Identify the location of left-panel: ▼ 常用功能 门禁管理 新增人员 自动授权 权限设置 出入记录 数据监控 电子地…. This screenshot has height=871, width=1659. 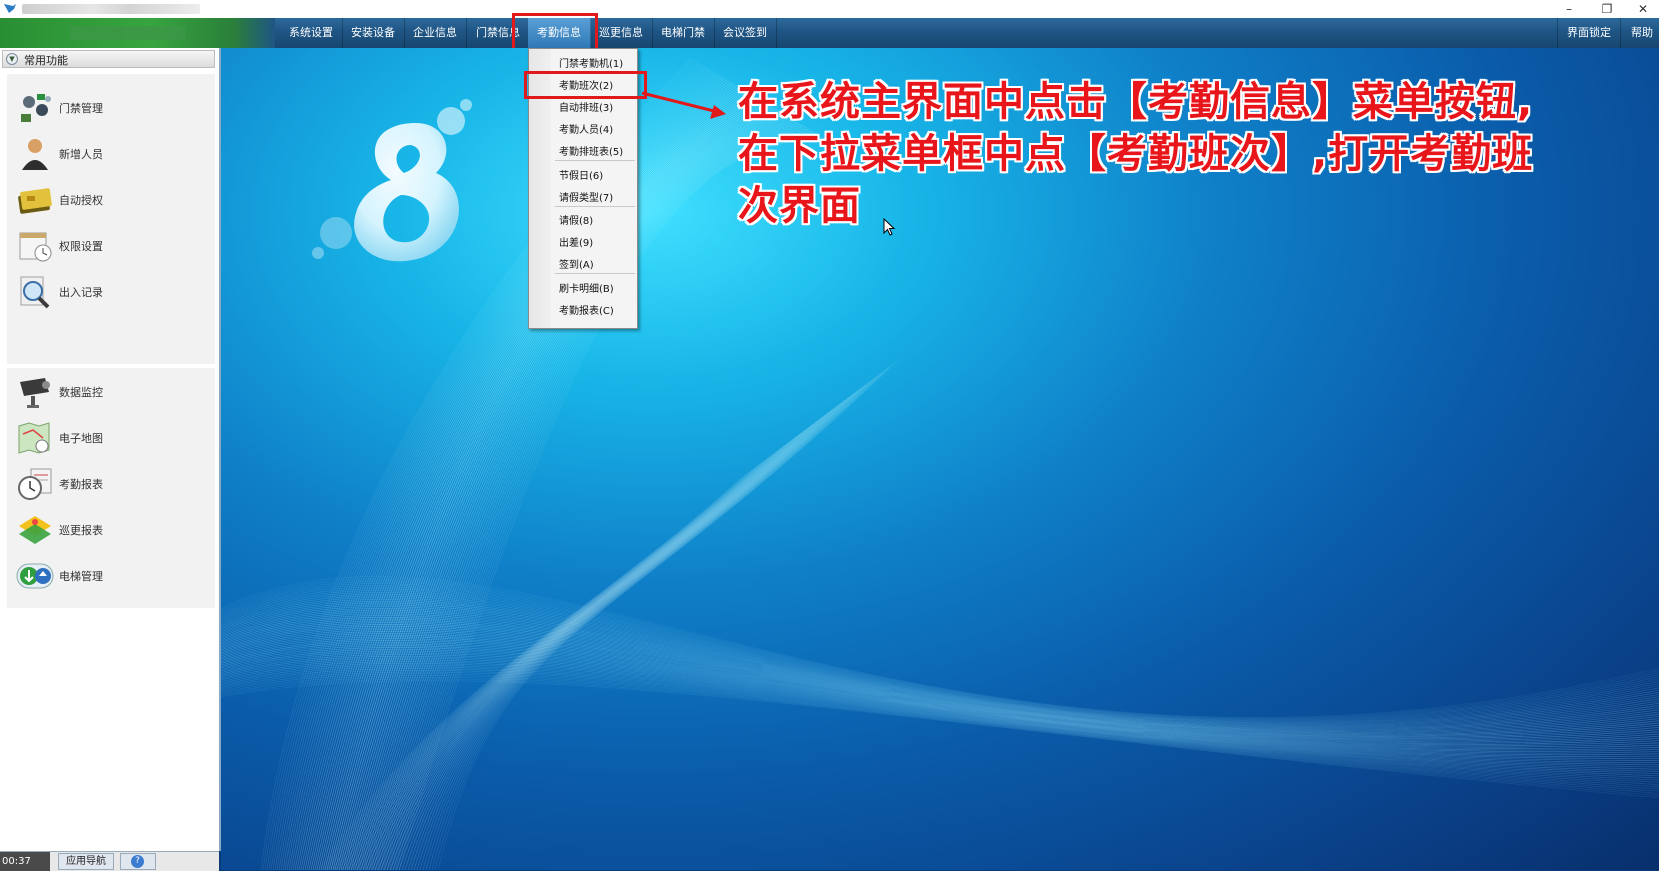
(110, 449).